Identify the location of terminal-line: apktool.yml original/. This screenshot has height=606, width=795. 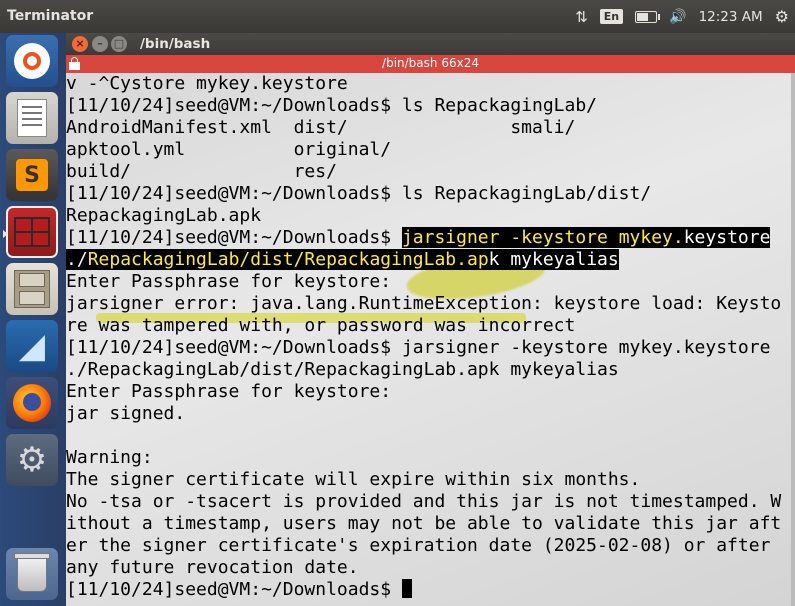
(229, 149).